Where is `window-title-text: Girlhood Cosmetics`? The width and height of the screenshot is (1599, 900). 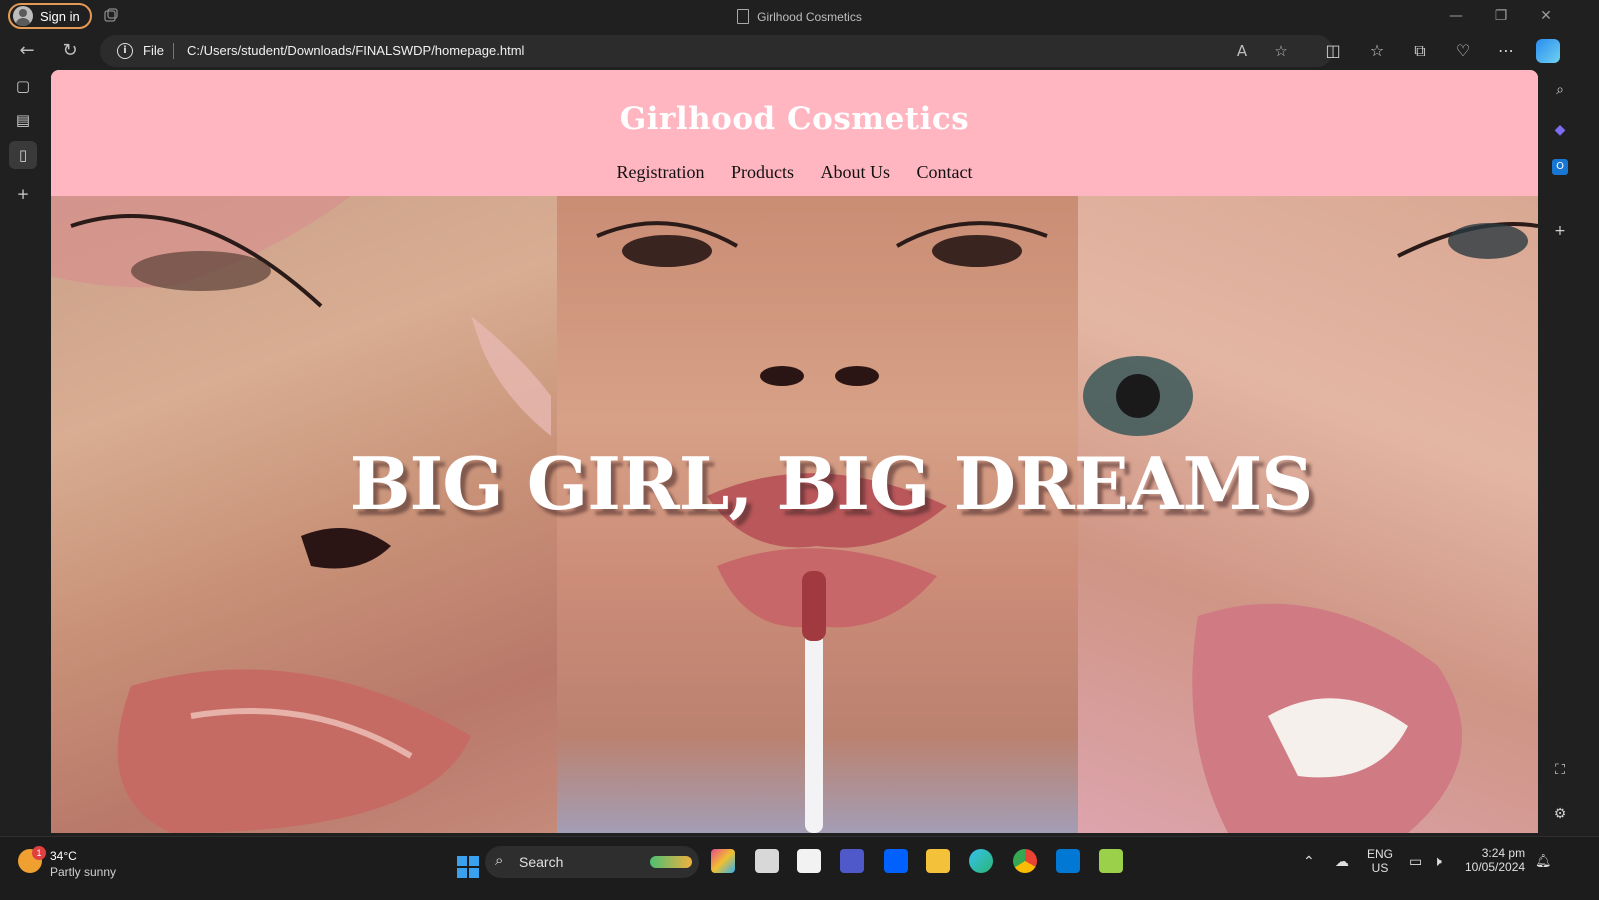 window-title-text: Girlhood Cosmetics is located at coordinates (809, 17).